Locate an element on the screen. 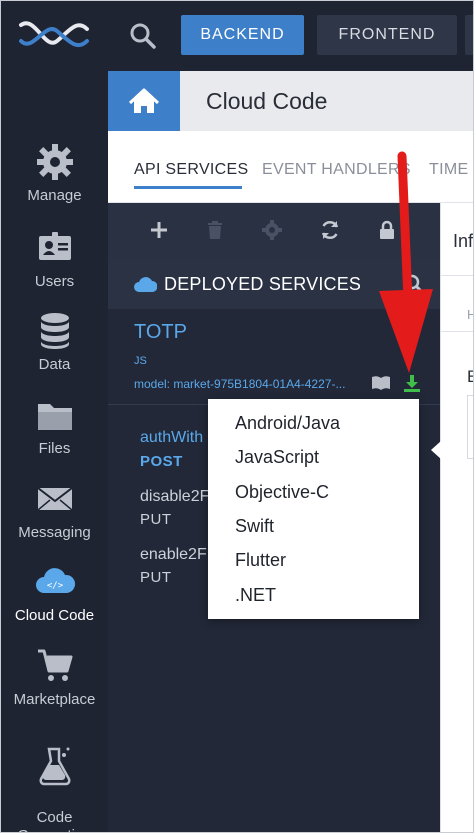 The height and width of the screenshot is (833, 474). sidebar-item-label: Data is located at coordinates (54, 364).